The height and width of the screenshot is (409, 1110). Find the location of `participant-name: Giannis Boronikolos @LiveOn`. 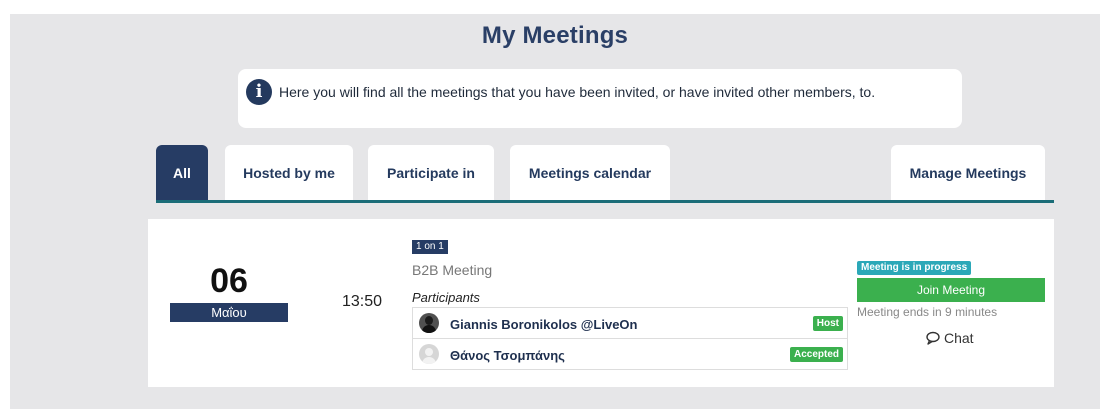

participant-name: Giannis Boronikolos @LiveOn is located at coordinates (543, 324).